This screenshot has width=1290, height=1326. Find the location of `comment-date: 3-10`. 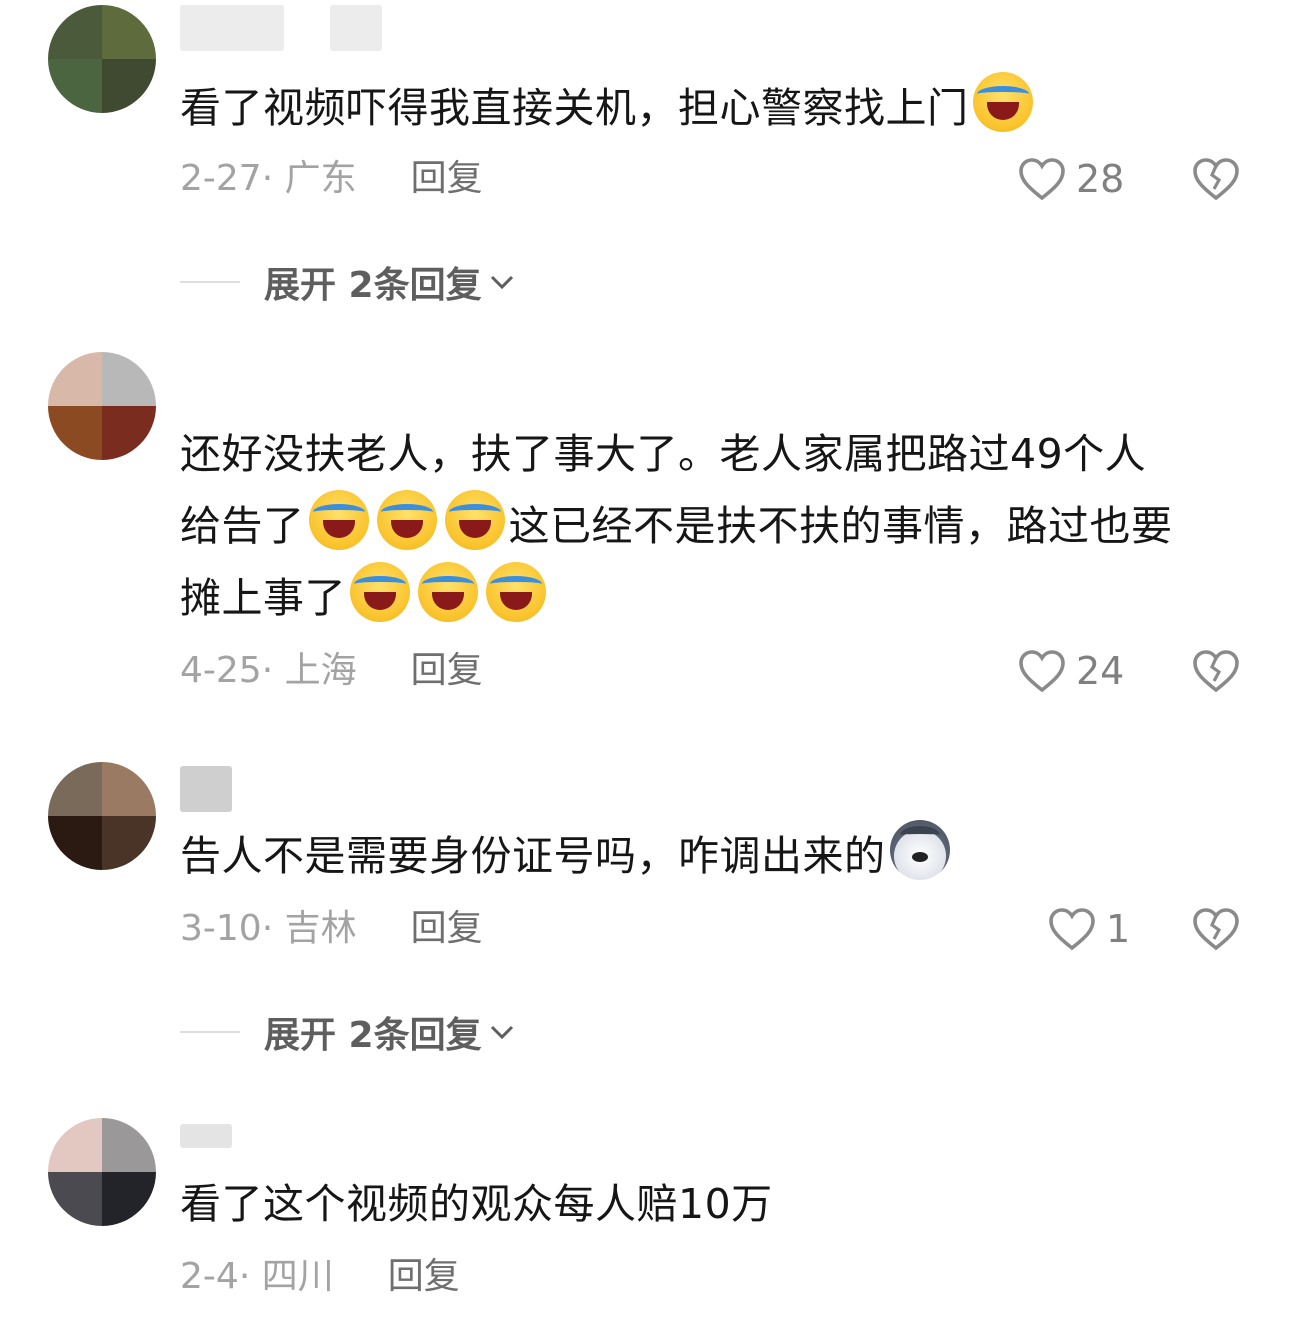

comment-date: 3-10 is located at coordinates (221, 928).